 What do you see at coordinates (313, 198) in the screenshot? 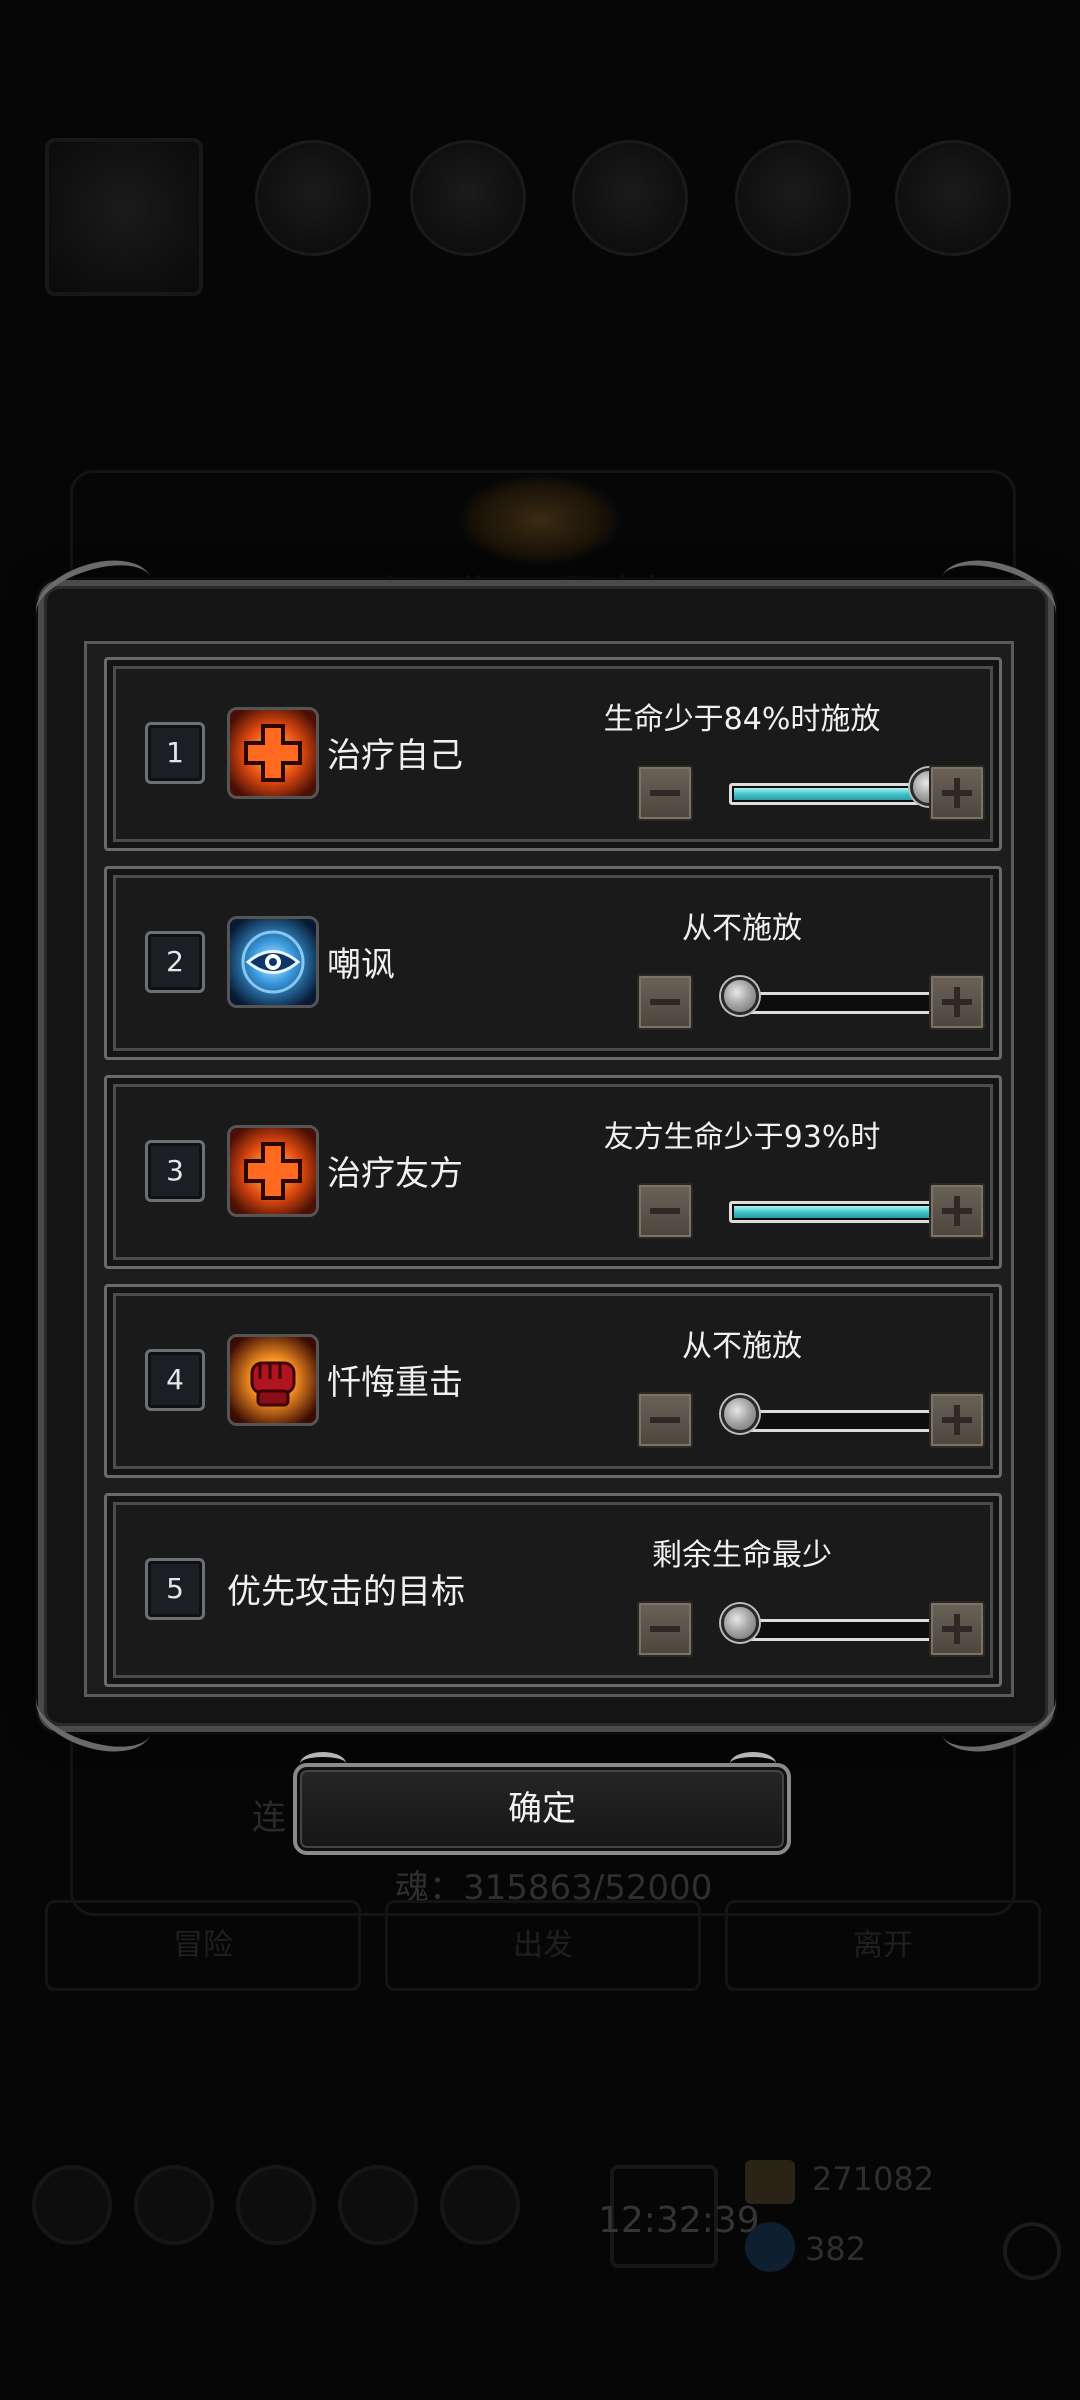
I see `equipment-slot-weapon` at bounding box center [313, 198].